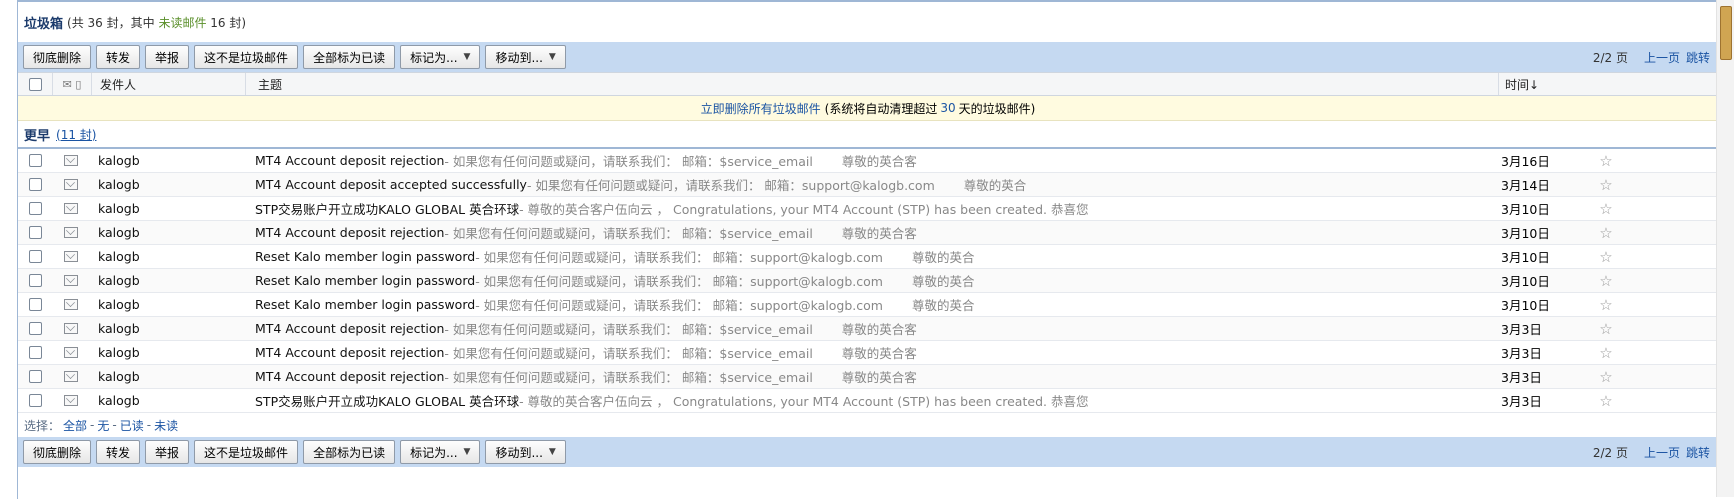 This screenshot has width=1734, height=499. Describe the element at coordinates (35, 84) in the screenshot. I see `select-all-checkbox` at that location.